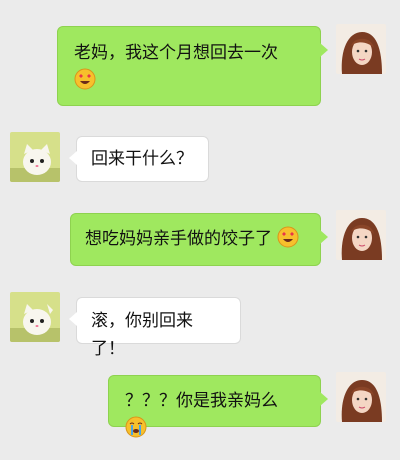 This screenshot has width=400, height=460. What do you see at coordinates (192, 66) in the screenshot?
I see `message-bubble-outgoing: 老妈，我这个月想回去一次` at bounding box center [192, 66].